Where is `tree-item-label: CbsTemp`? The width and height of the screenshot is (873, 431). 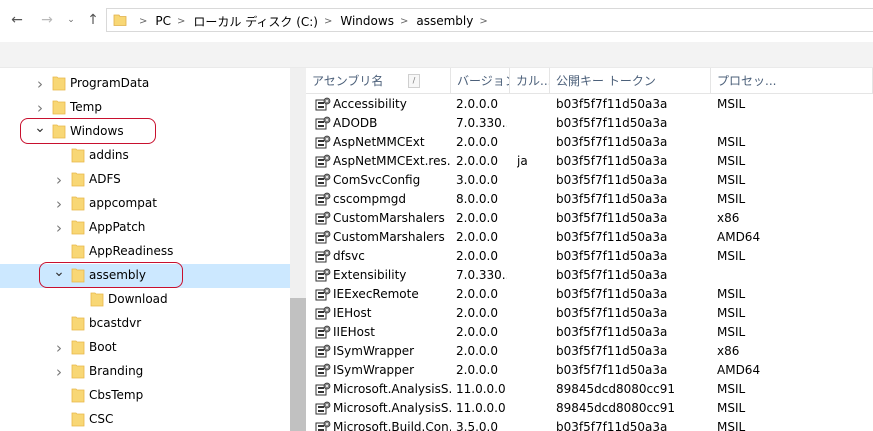
tree-item-label: CbsTemp is located at coordinates (116, 395).